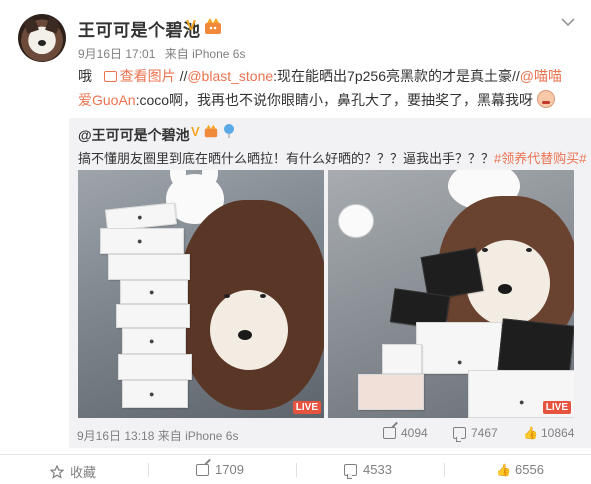 Image resolution: width=591 pixels, height=484 pixels. I want to click on action-bar: 收藏 1709 4533 👍 6556, so click(295, 469).